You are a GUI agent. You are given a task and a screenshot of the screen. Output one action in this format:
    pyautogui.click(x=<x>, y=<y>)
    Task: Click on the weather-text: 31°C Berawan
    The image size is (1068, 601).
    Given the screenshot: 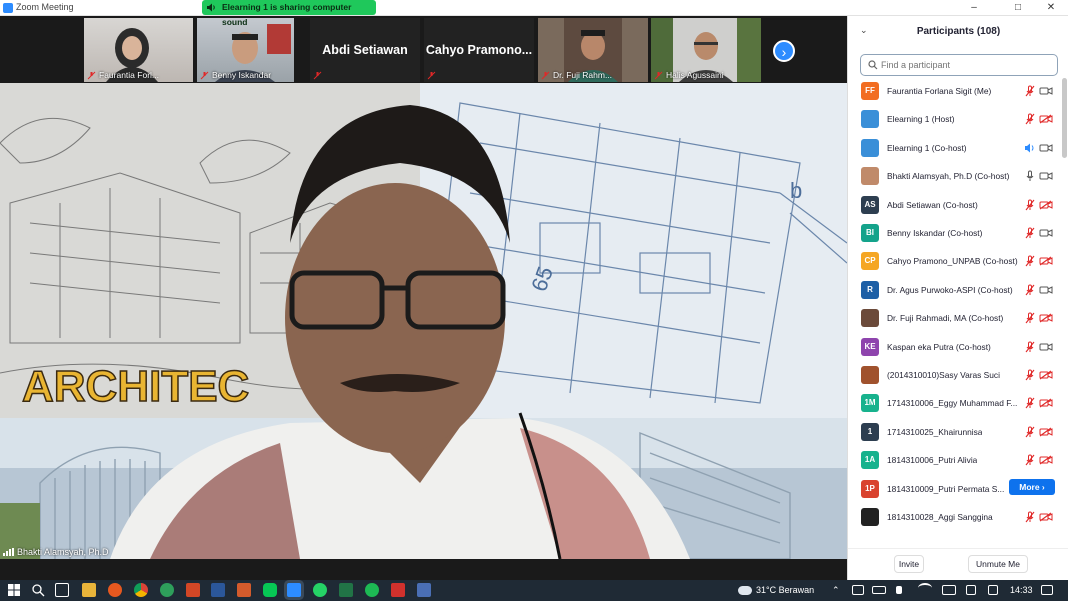 What is the action you would take?
    pyautogui.click(x=785, y=590)
    